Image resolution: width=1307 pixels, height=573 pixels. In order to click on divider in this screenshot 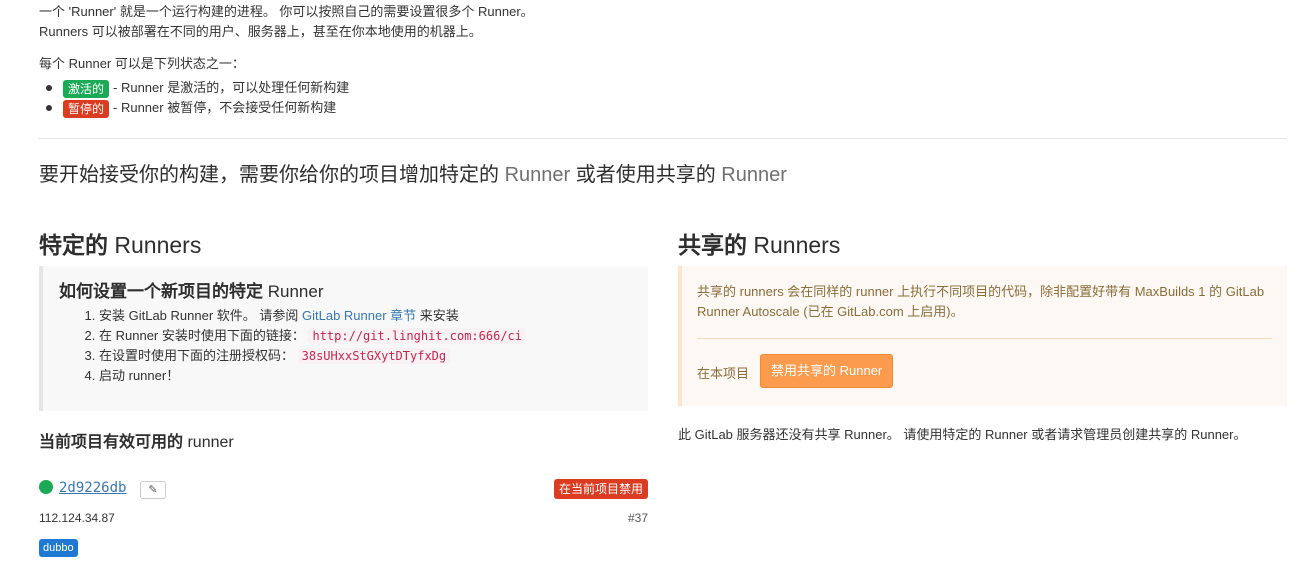, I will do `click(663, 138)`.